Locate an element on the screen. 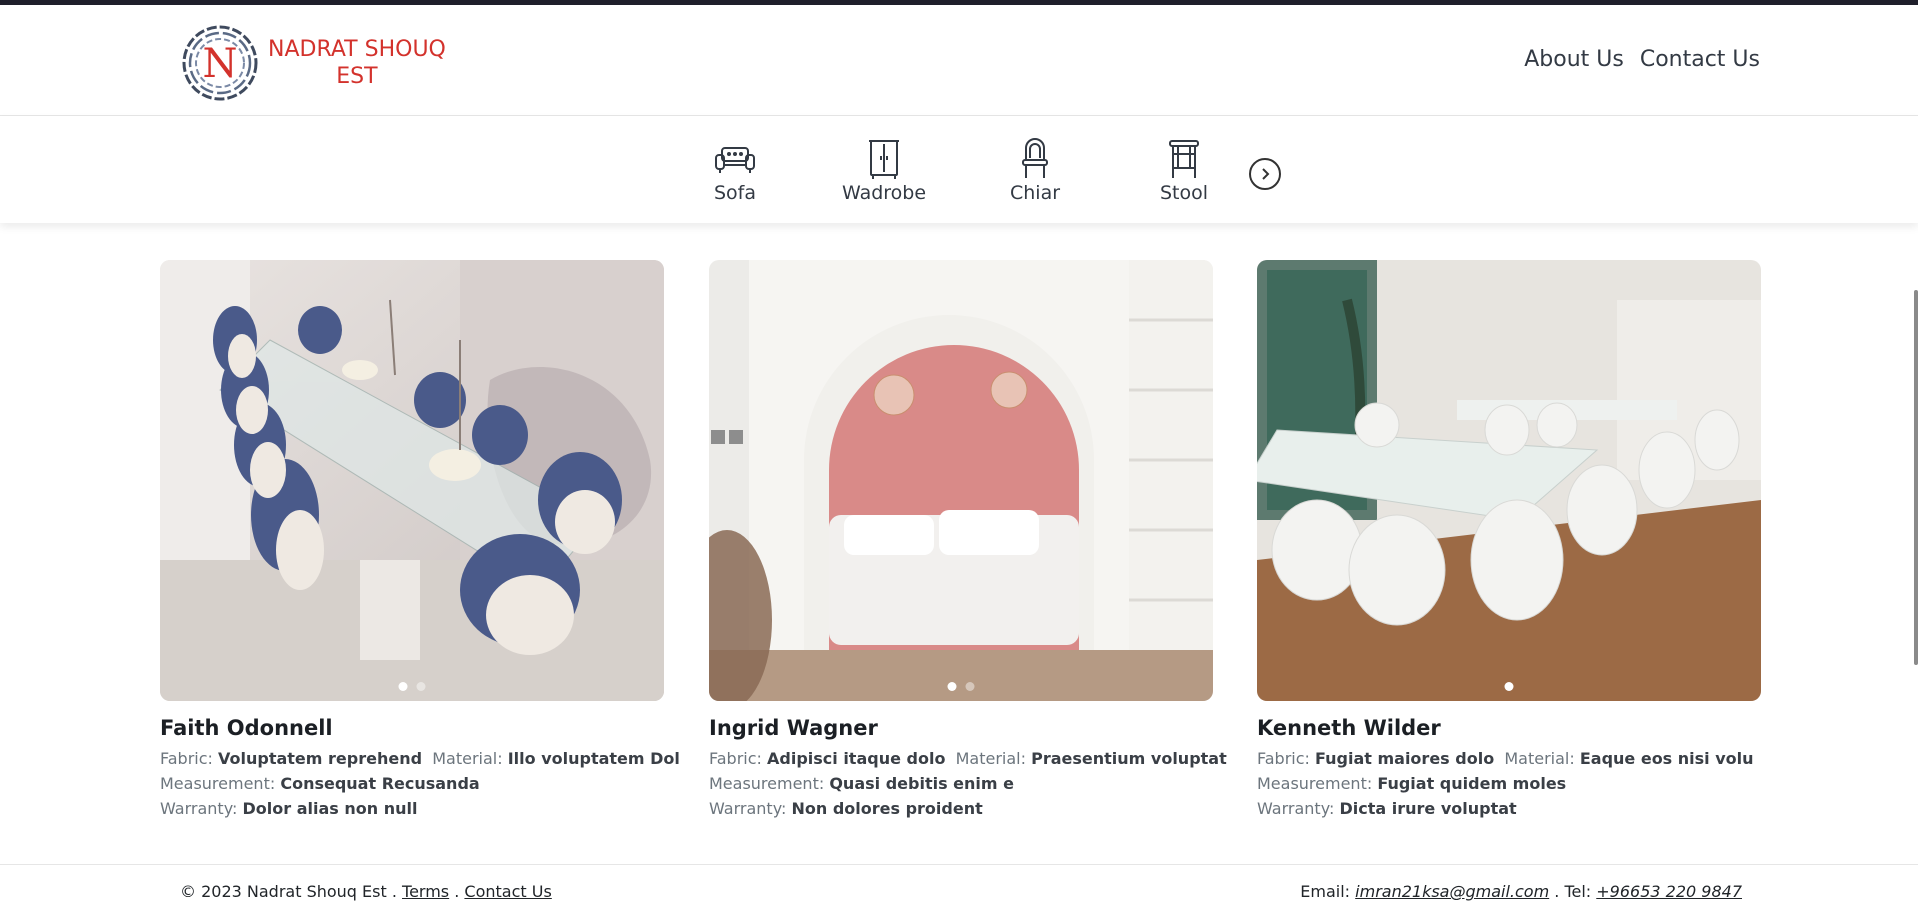 This screenshot has height=912, width=1918. fabric-value: Adipisci itaque dolo is located at coordinates (856, 758).